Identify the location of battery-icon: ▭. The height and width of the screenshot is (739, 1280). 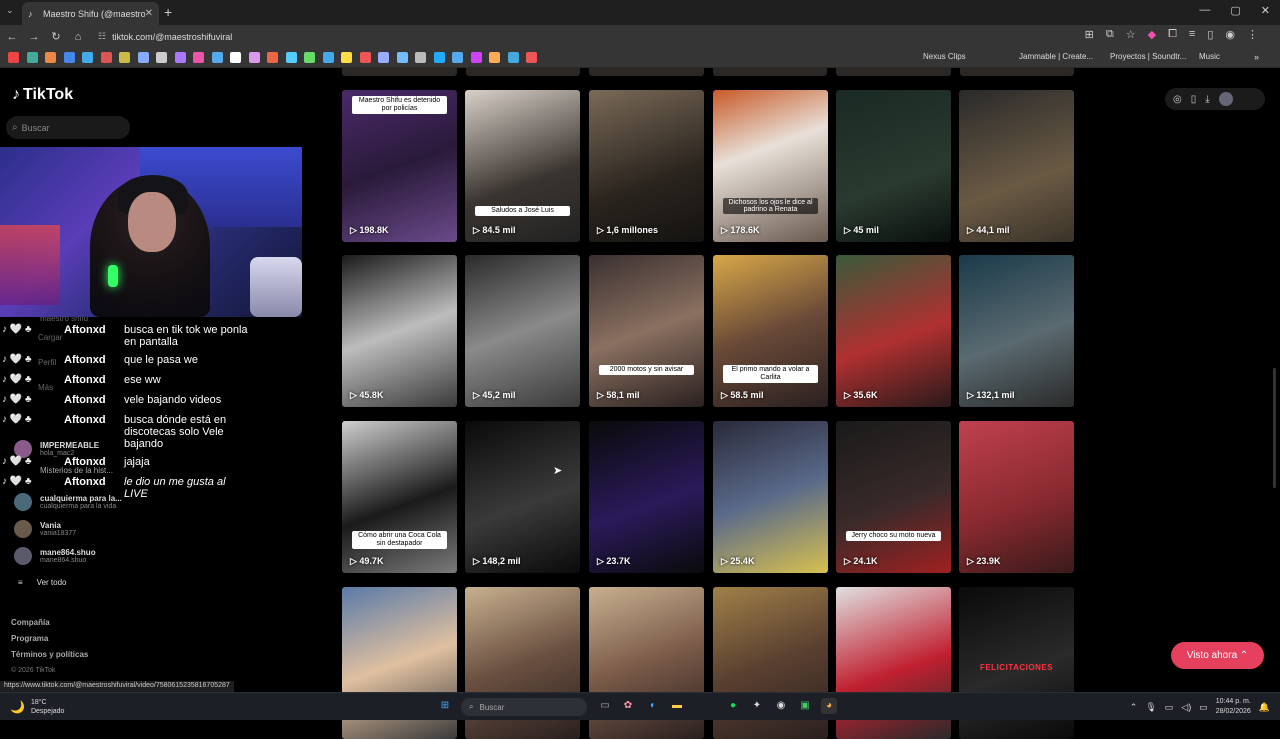
(1203, 707).